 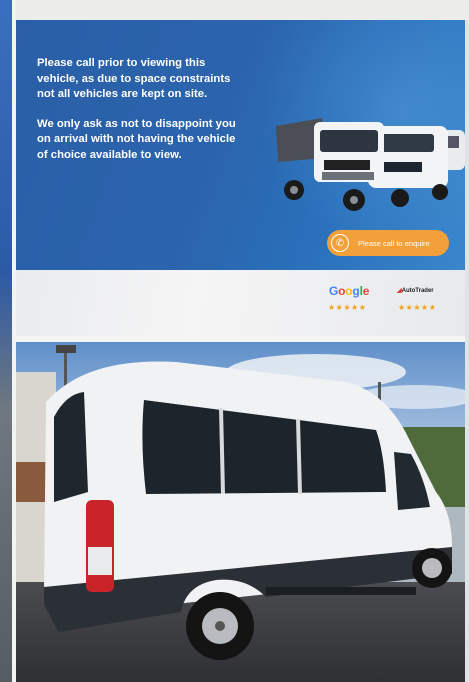 What do you see at coordinates (347, 307) in the screenshot?
I see `google-rating-stars: ★★★★★` at bounding box center [347, 307].